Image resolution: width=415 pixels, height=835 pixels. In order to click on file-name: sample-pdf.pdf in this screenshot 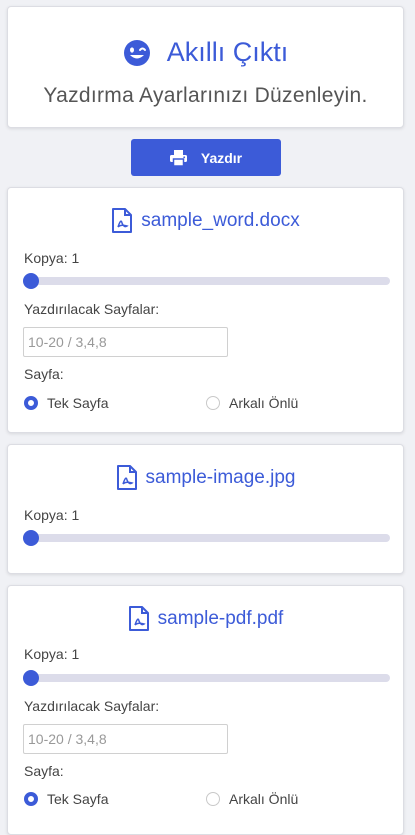, I will do `click(220, 618)`.